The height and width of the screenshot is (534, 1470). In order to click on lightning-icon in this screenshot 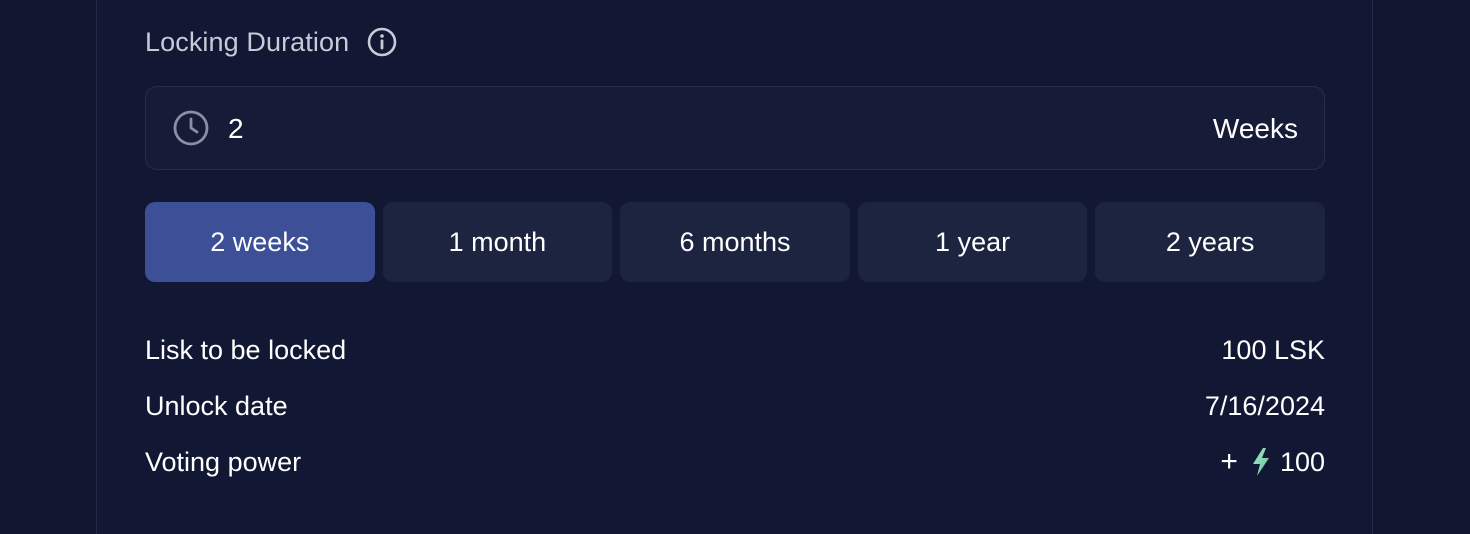, I will do `click(1261, 462)`.